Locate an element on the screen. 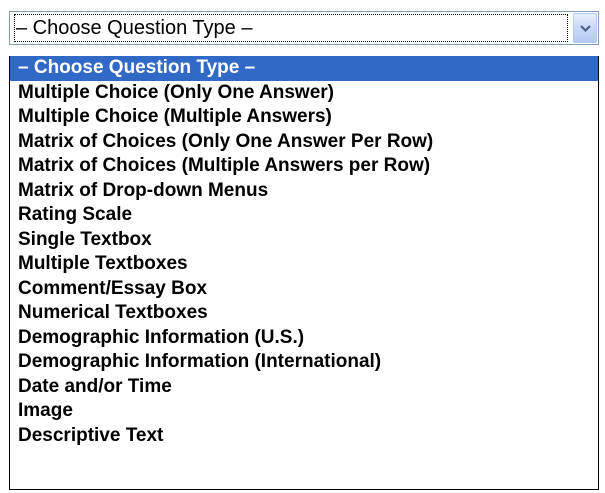 The width and height of the screenshot is (605, 493). option-matrix-dropdown-menus: Matrix of Drop-down Menus is located at coordinates (304, 191).